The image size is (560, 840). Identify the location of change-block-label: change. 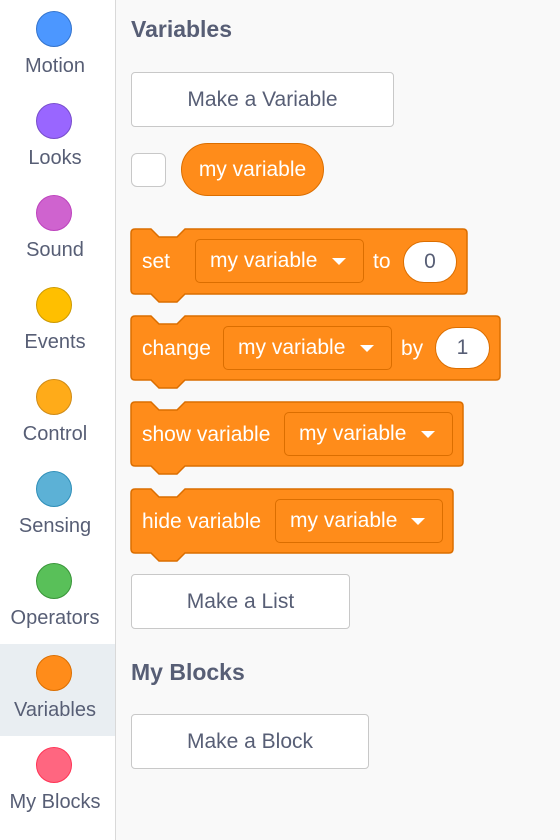
(176, 348).